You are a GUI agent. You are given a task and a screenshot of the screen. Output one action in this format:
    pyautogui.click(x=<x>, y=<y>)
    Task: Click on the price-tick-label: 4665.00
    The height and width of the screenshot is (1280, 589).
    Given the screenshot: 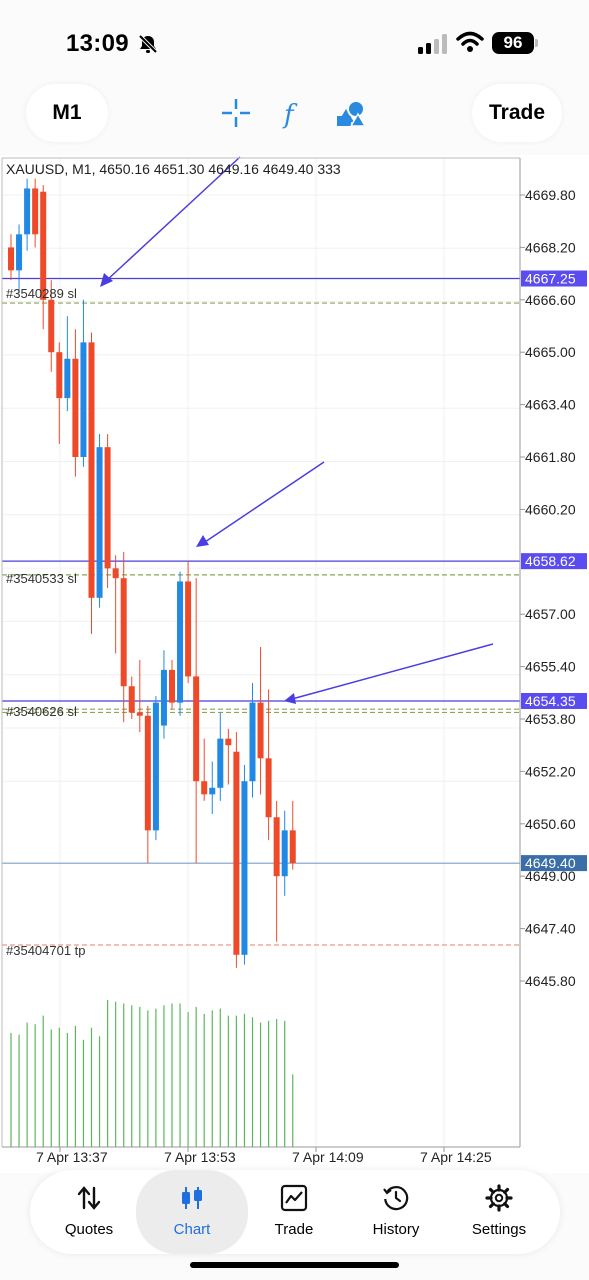 What is the action you would take?
    pyautogui.click(x=550, y=352)
    